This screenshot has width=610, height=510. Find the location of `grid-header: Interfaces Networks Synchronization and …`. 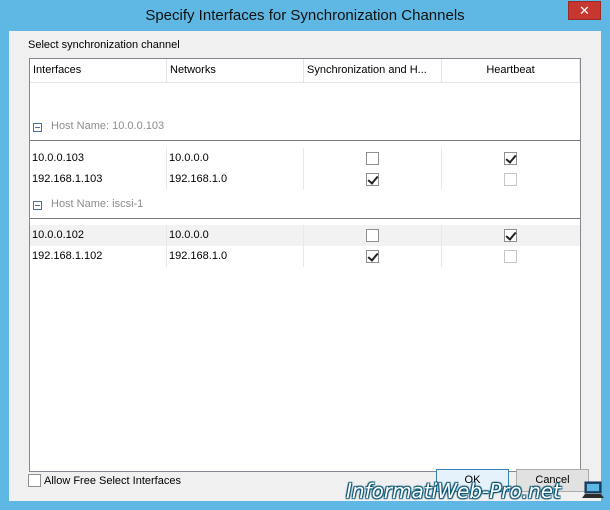

grid-header: Interfaces Networks Synchronization and … is located at coordinates (305, 71).